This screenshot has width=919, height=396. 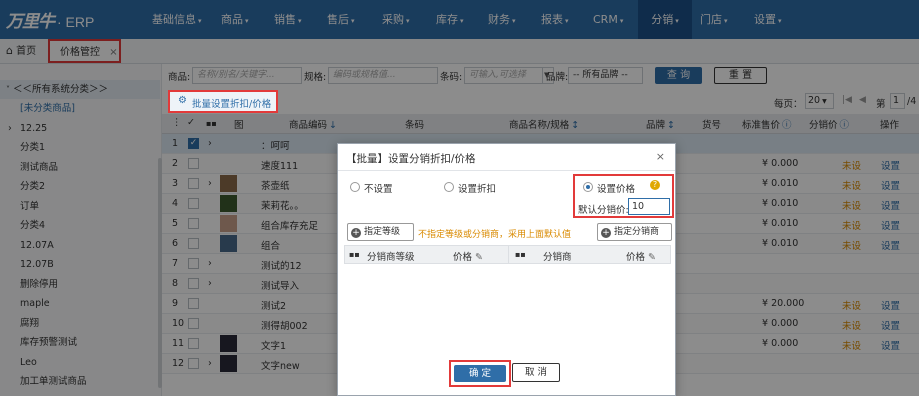 I want to click on radio-price-label: 设置价格, so click(x=616, y=189).